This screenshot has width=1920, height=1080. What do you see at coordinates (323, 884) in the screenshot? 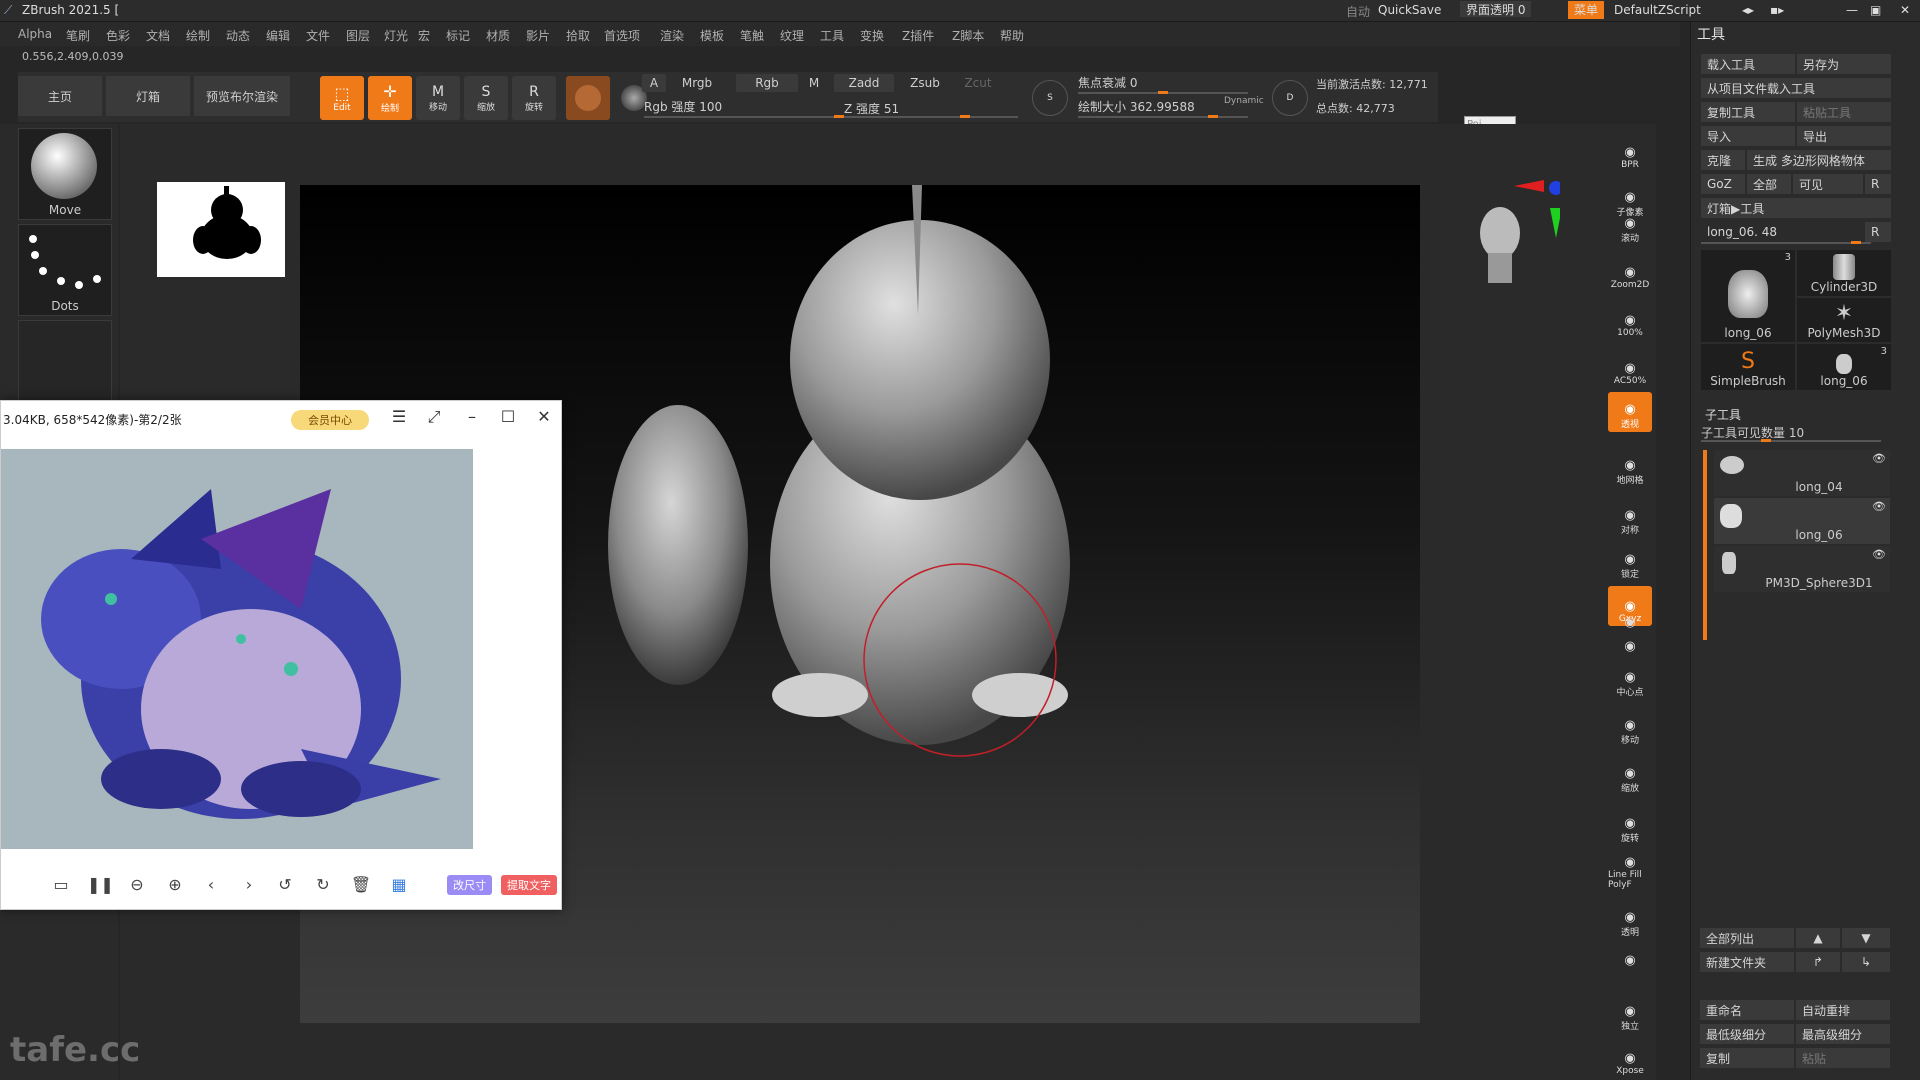
I see `rotate-right-icon: ↻` at bounding box center [323, 884].